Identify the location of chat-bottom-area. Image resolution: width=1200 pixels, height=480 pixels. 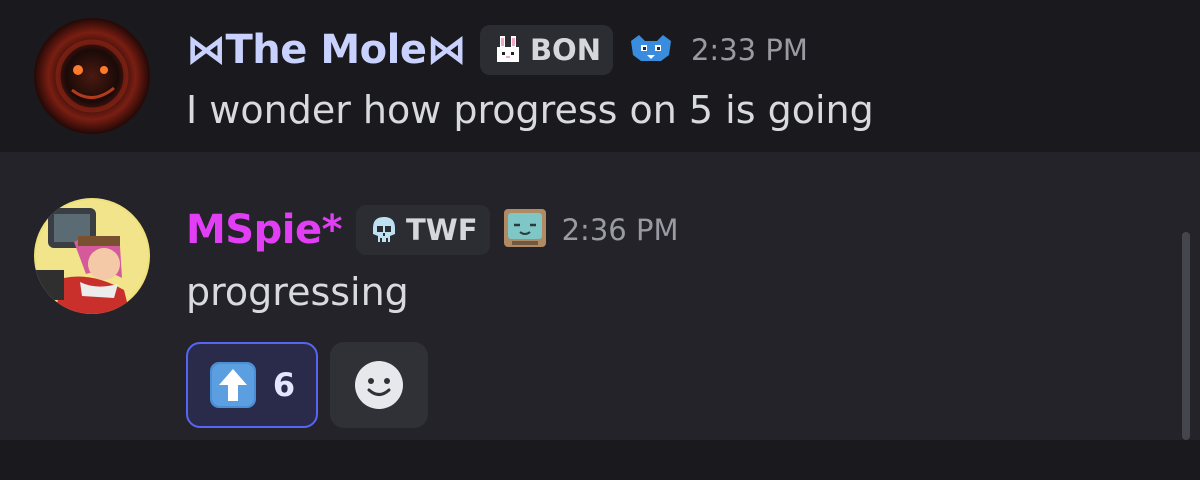
(600, 460).